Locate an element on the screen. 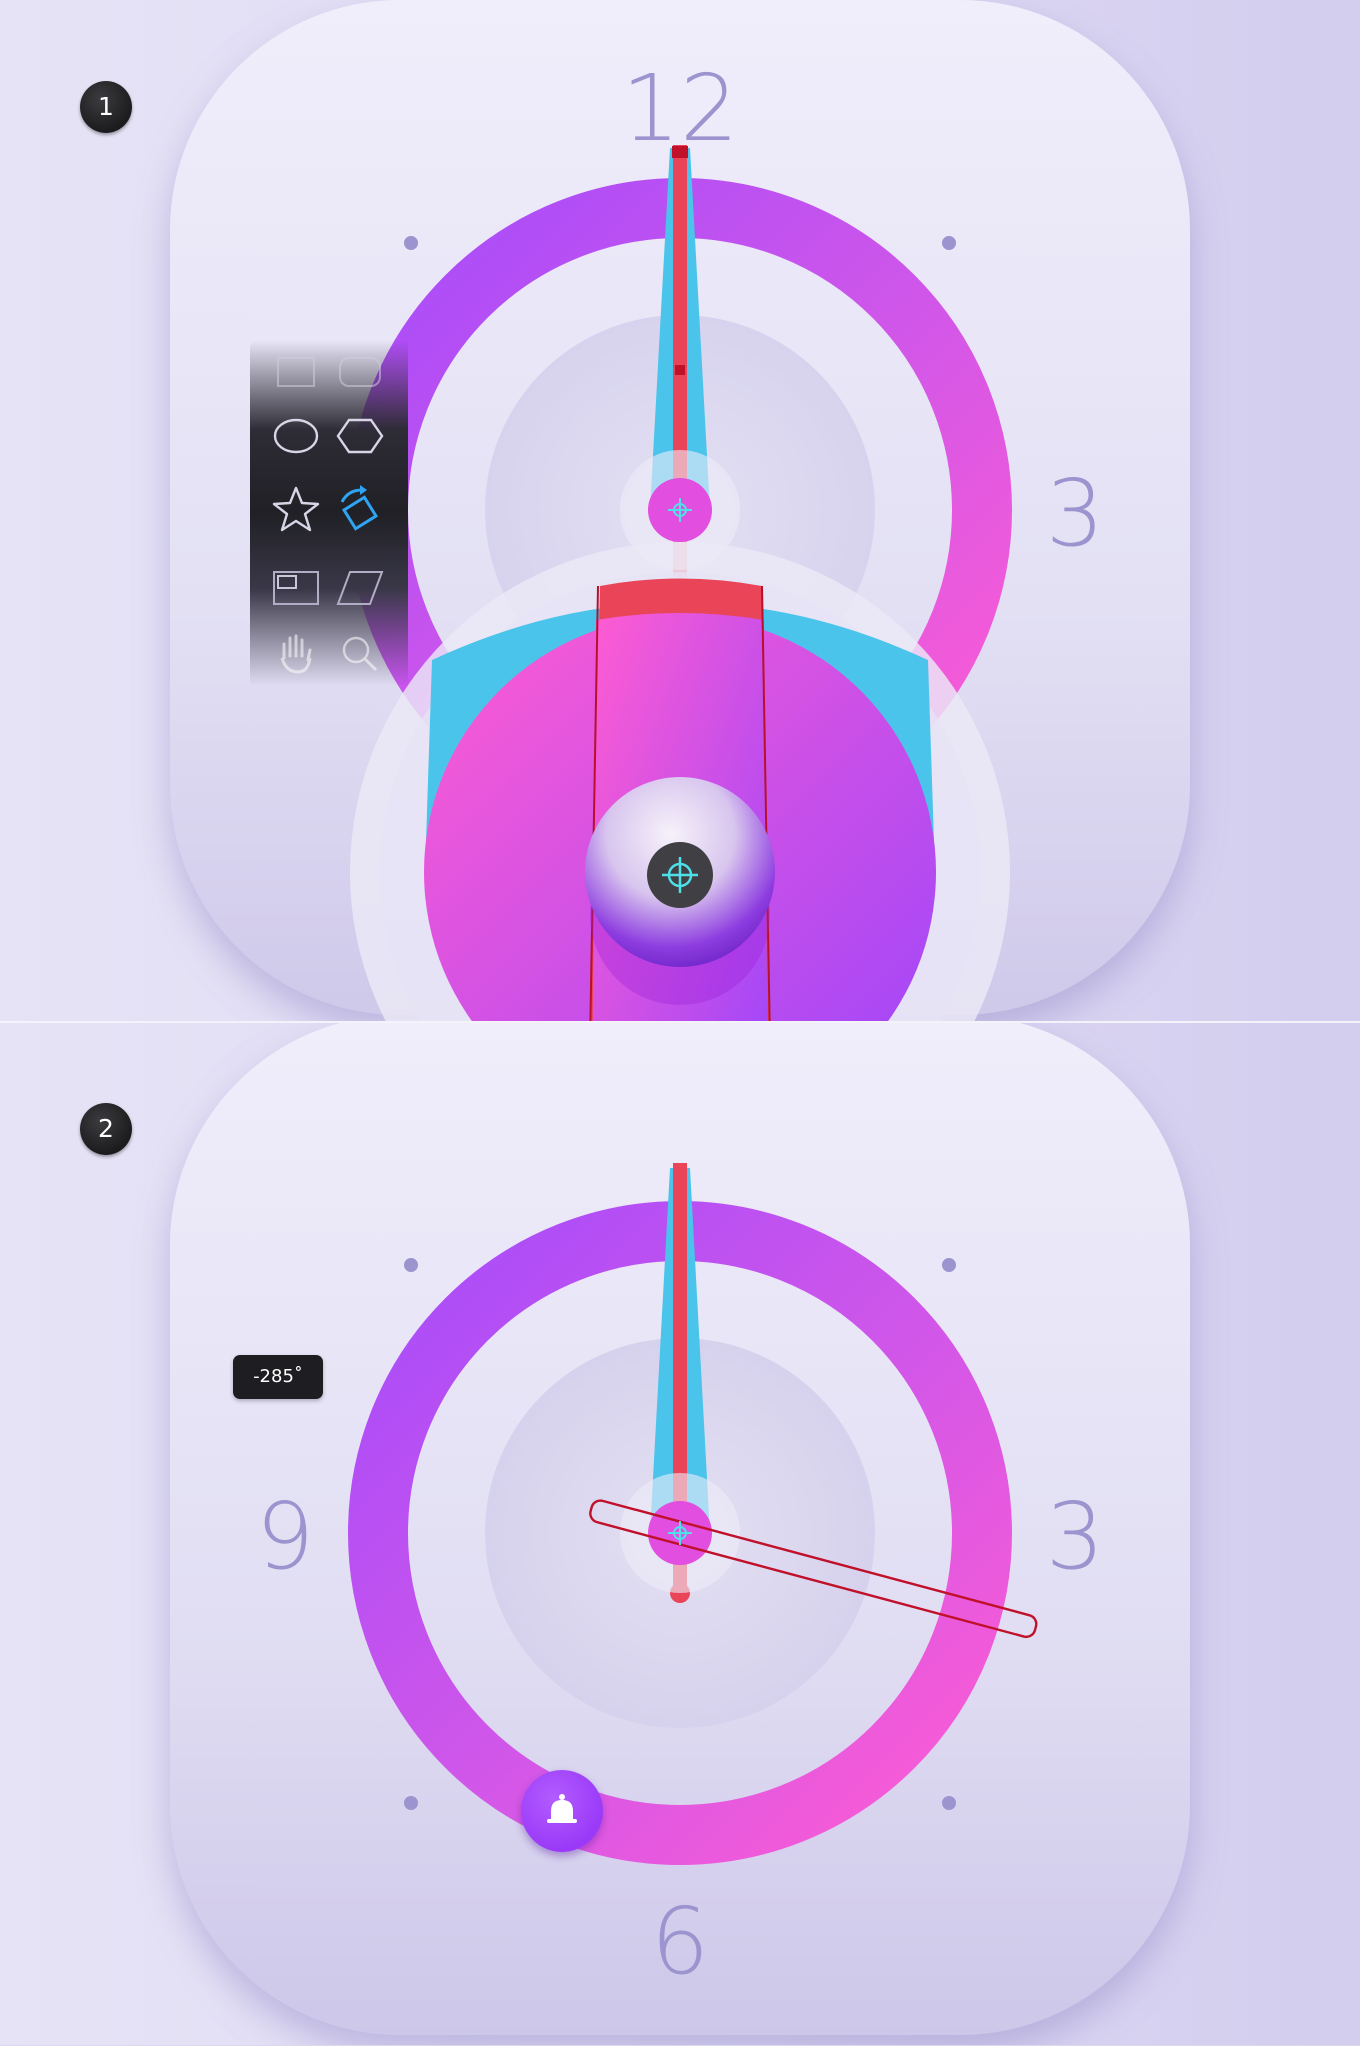 The width and height of the screenshot is (1360, 2046). parallelogram-tool is located at coordinates (360, 588).